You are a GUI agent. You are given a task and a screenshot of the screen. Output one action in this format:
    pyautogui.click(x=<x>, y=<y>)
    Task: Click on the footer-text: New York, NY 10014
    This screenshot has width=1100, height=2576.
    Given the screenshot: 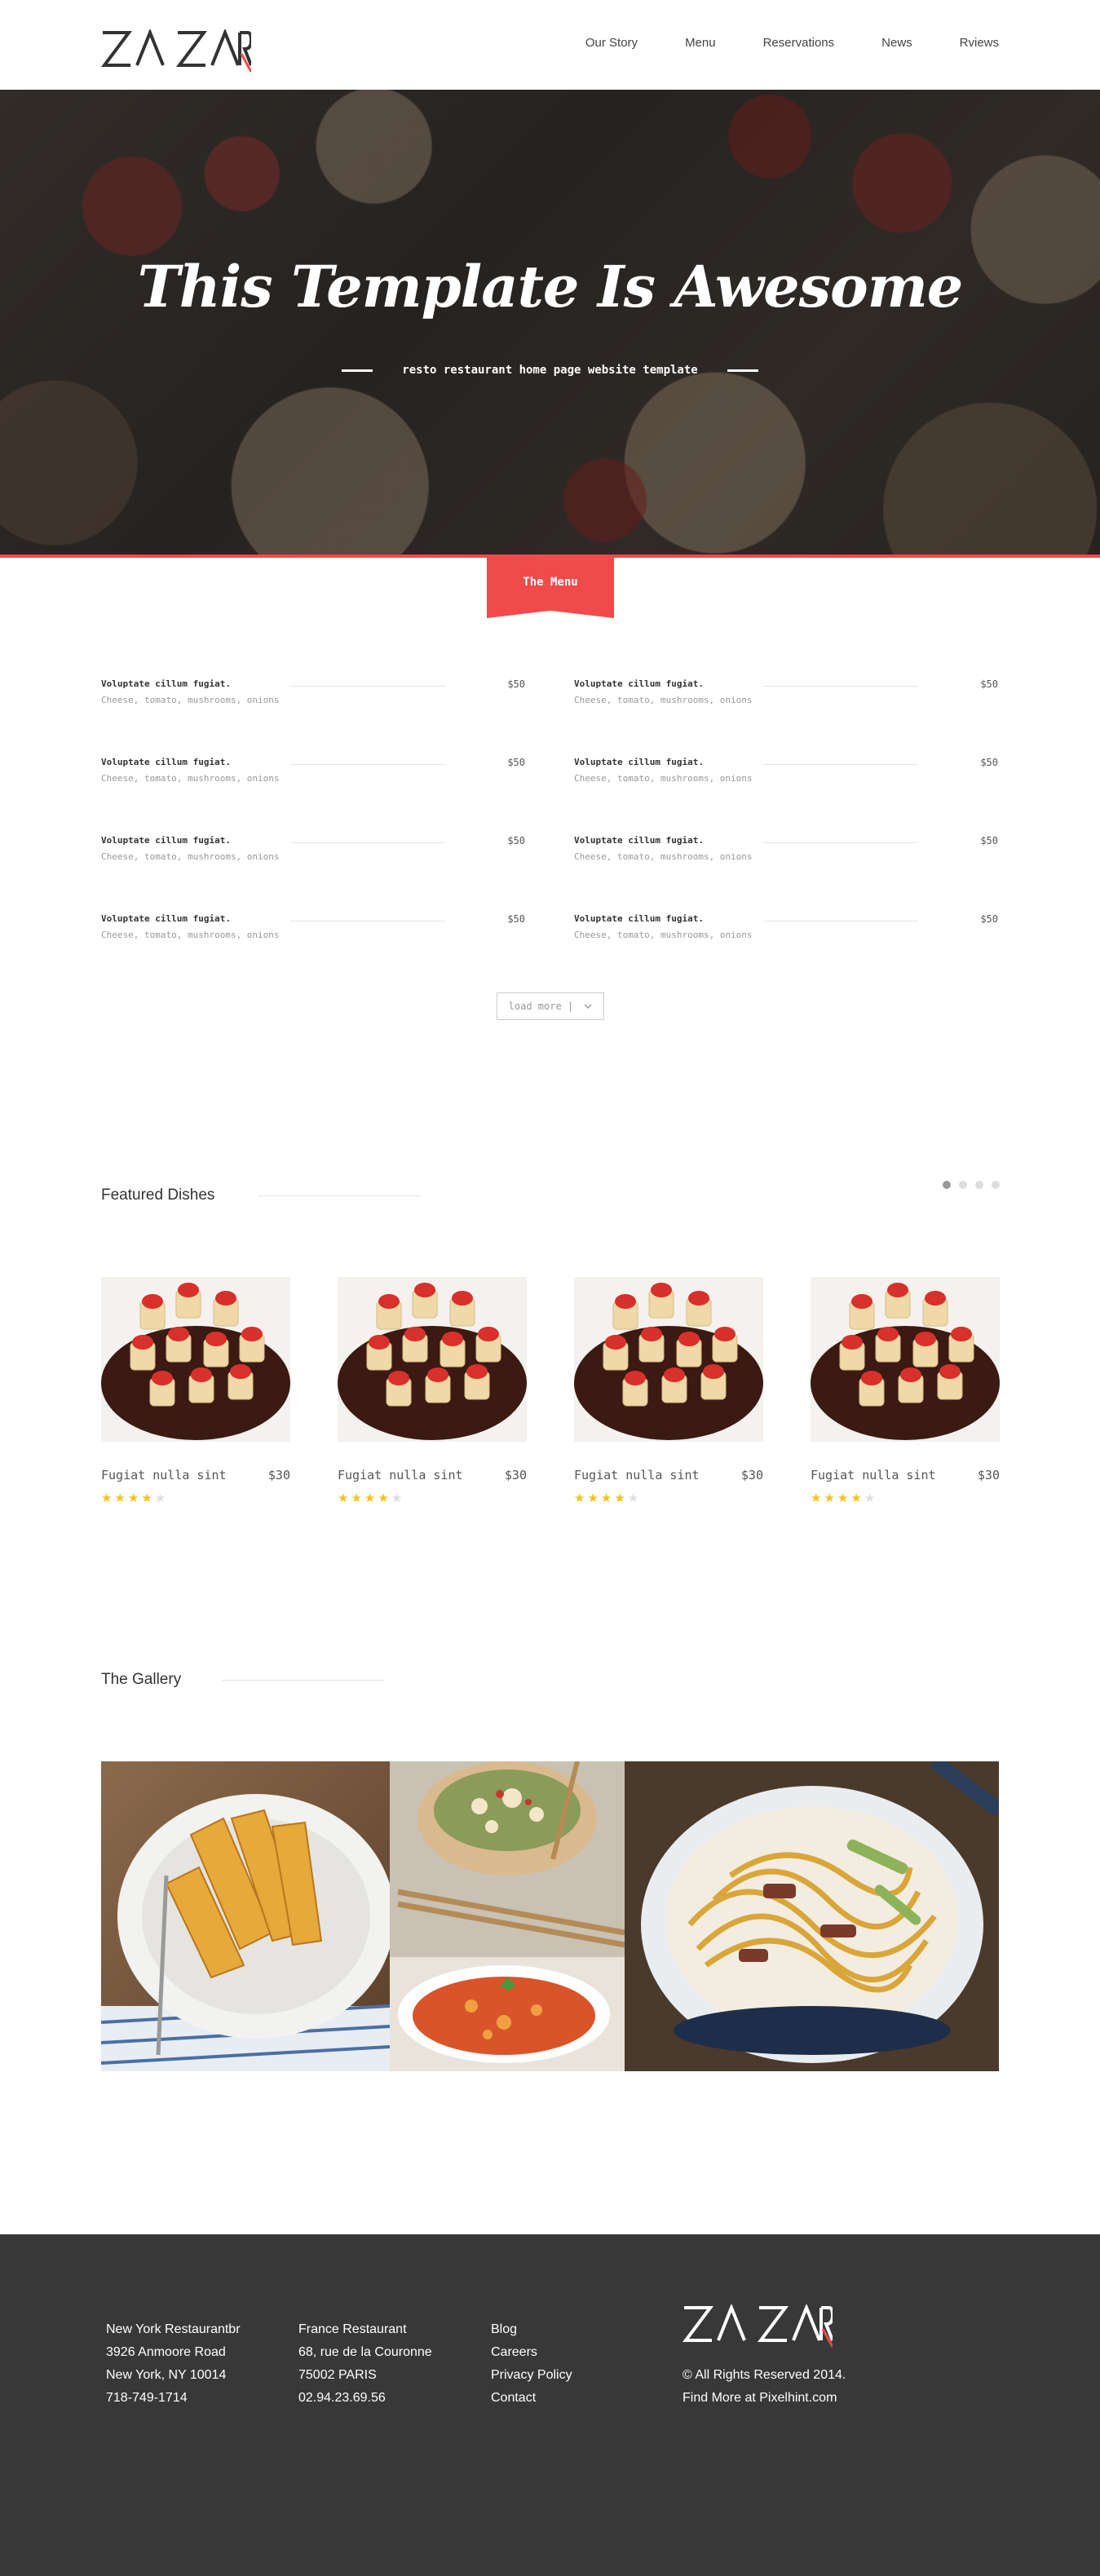 What is the action you would take?
    pyautogui.click(x=166, y=2375)
    